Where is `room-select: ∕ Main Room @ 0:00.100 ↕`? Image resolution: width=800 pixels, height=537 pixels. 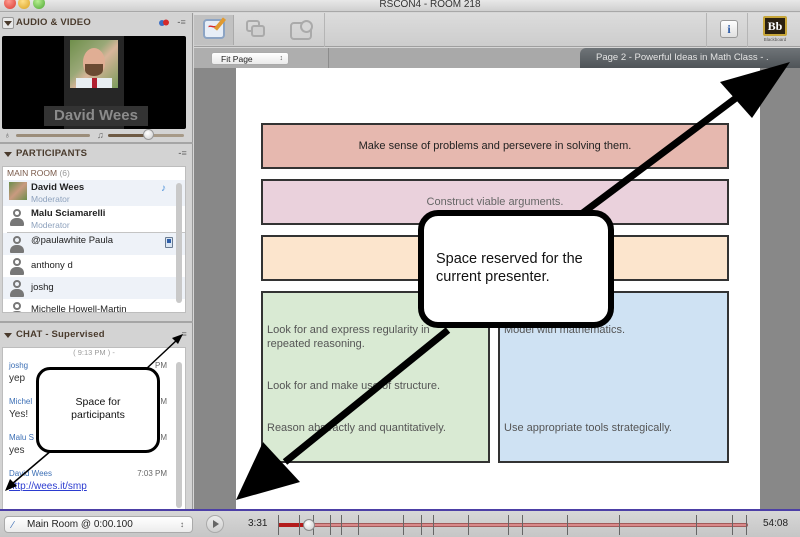
room-select: ∕ Main Room @ 0:00.100 ↕ is located at coordinates (98, 524).